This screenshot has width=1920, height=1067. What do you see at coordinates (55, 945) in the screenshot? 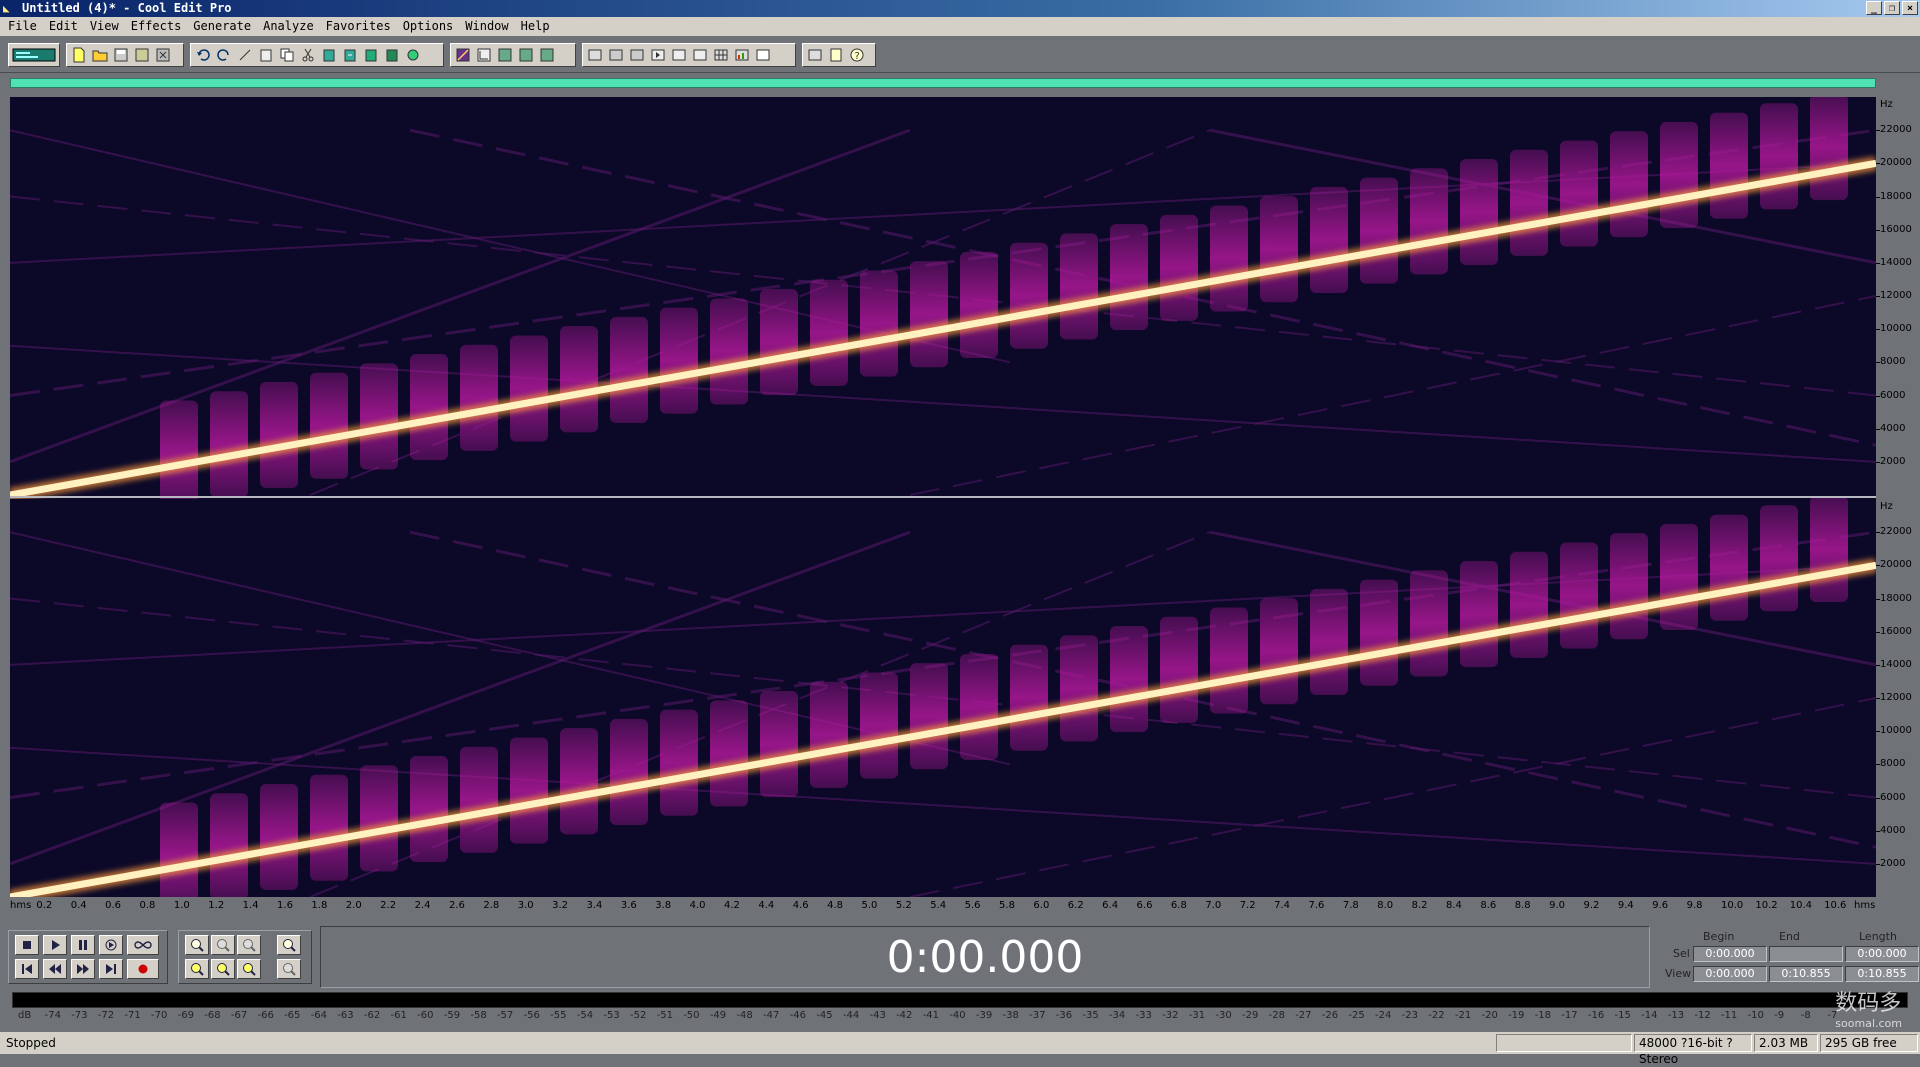
I see `play-button` at bounding box center [55, 945].